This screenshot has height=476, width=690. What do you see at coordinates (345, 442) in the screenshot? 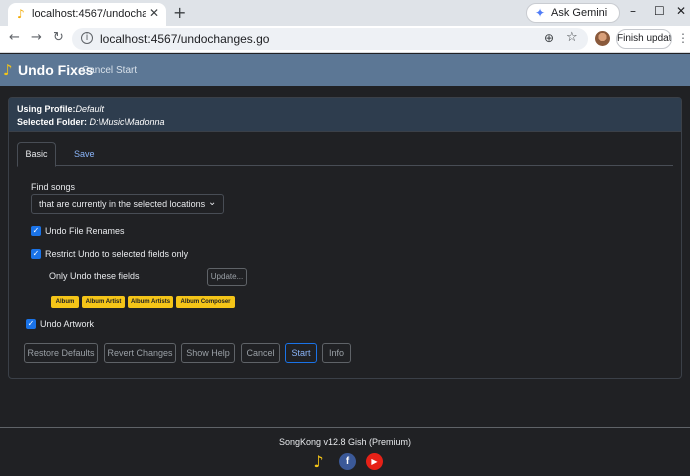
I see `footer-version: SongKong v12.8 Gish (Premium)` at bounding box center [345, 442].